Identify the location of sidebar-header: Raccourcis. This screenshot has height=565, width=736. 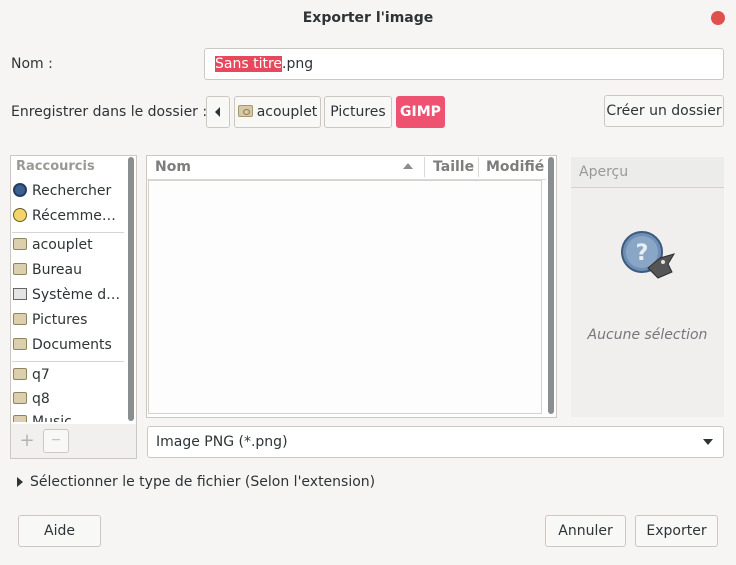
(55, 166).